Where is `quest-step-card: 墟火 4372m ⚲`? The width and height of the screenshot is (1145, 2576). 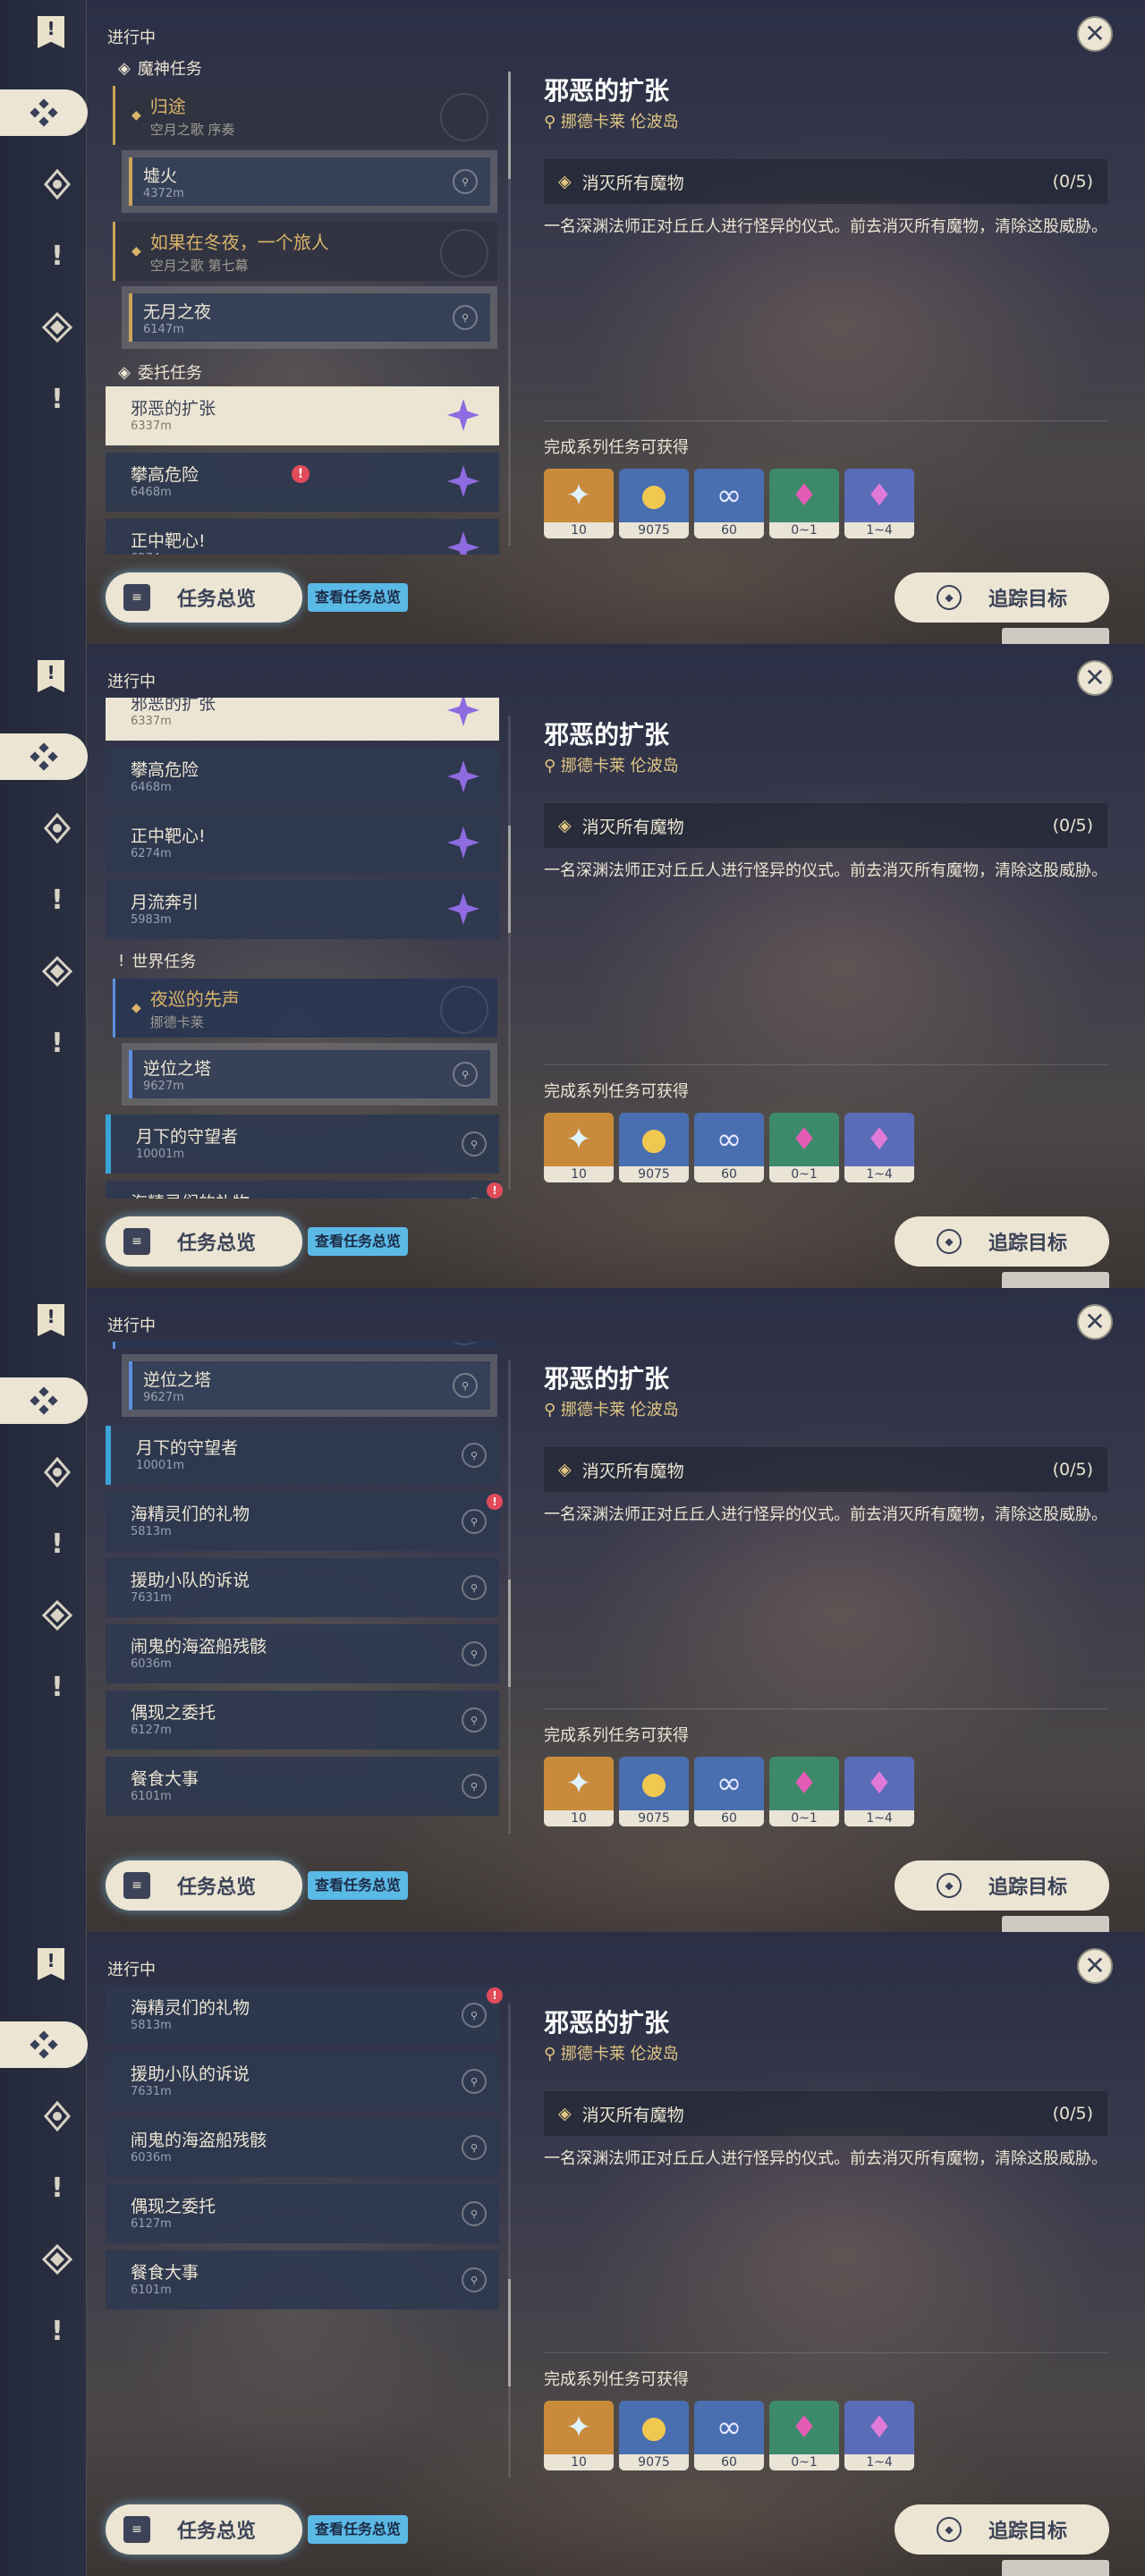 quest-step-card: 墟火 4372m ⚲ is located at coordinates (309, 181).